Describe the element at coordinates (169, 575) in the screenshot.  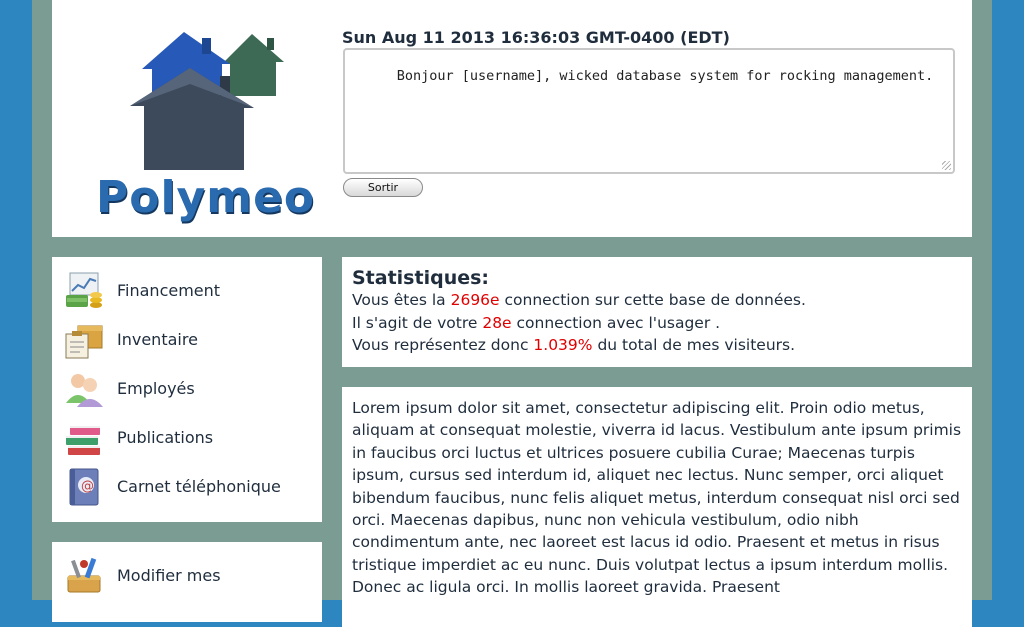
I see `sidebar-item-label: Modifier mes` at that location.